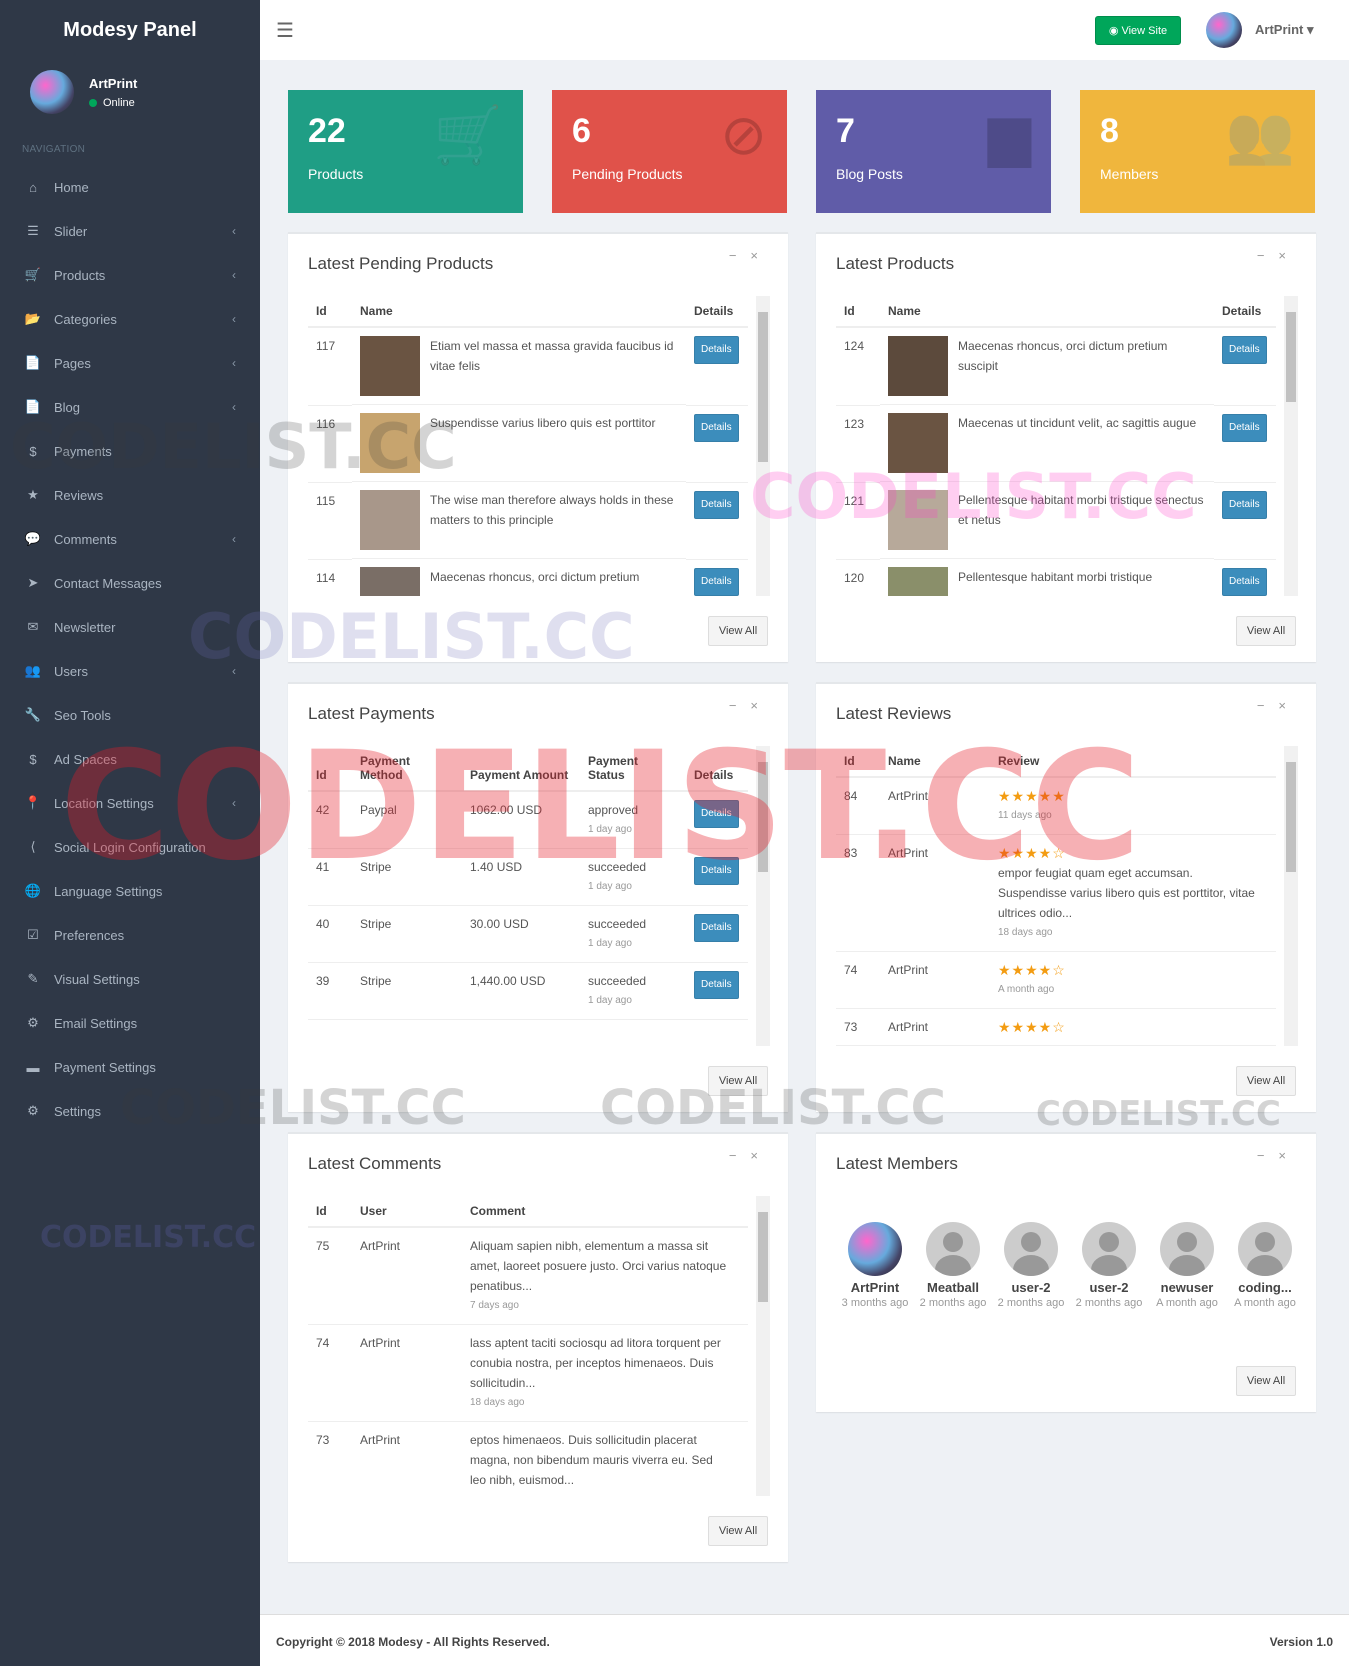 The width and height of the screenshot is (1349, 1666). I want to click on sidebar-item-slider: ☰ Slider ‹, so click(130, 231).